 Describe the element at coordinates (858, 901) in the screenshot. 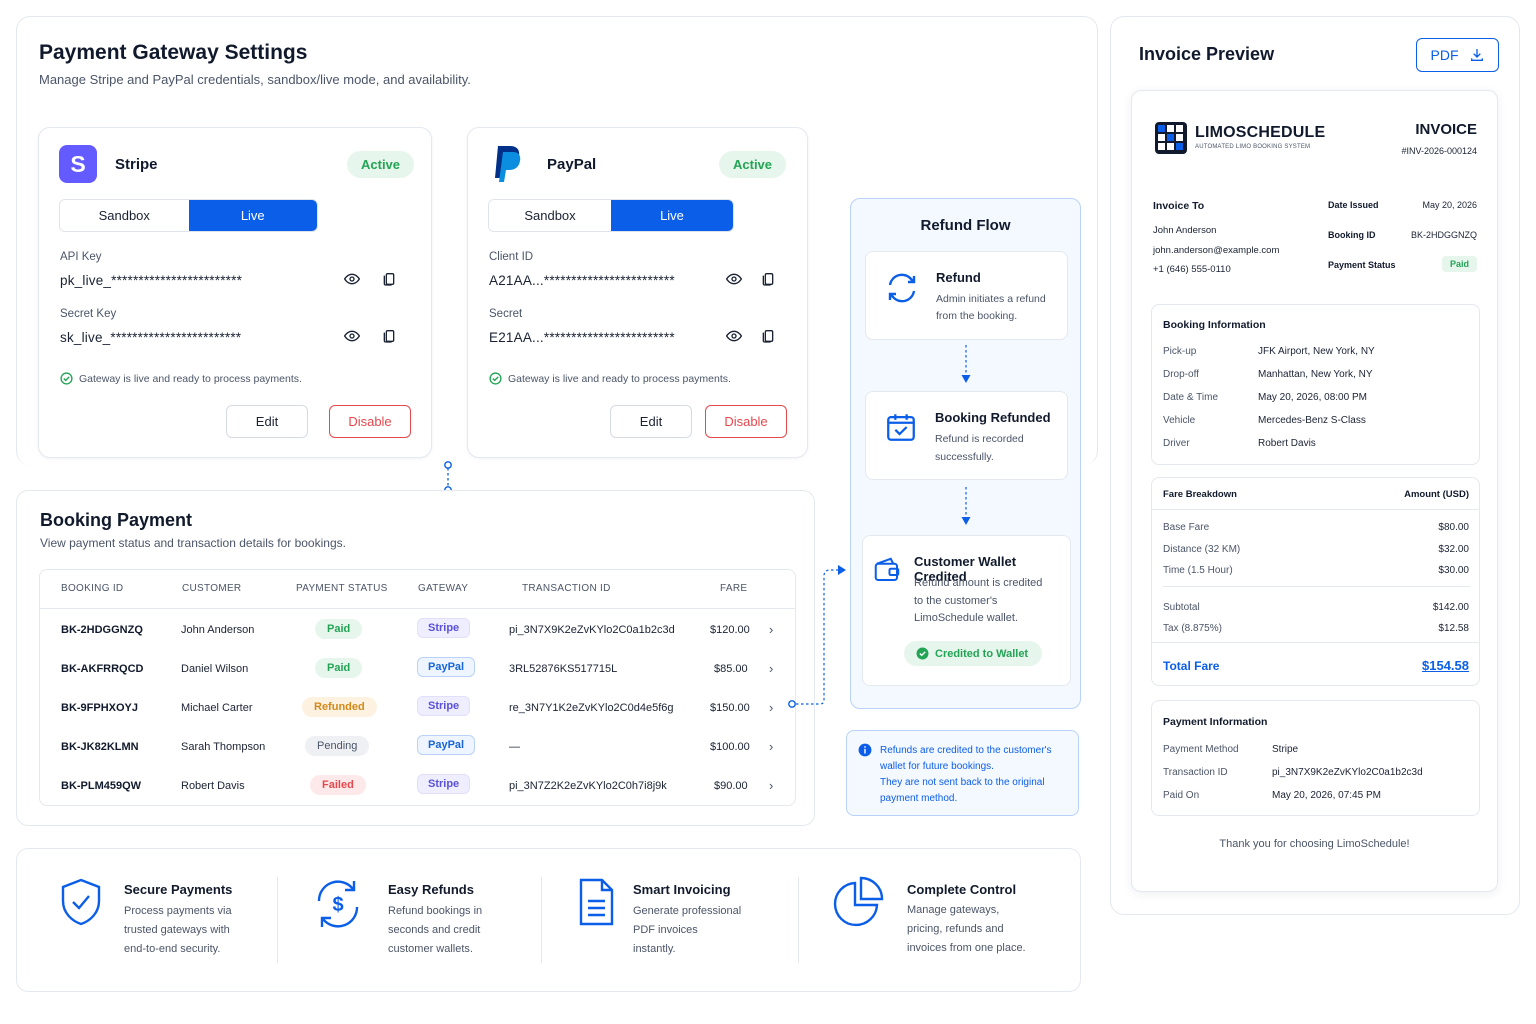

I see `pie-chart-icon` at that location.